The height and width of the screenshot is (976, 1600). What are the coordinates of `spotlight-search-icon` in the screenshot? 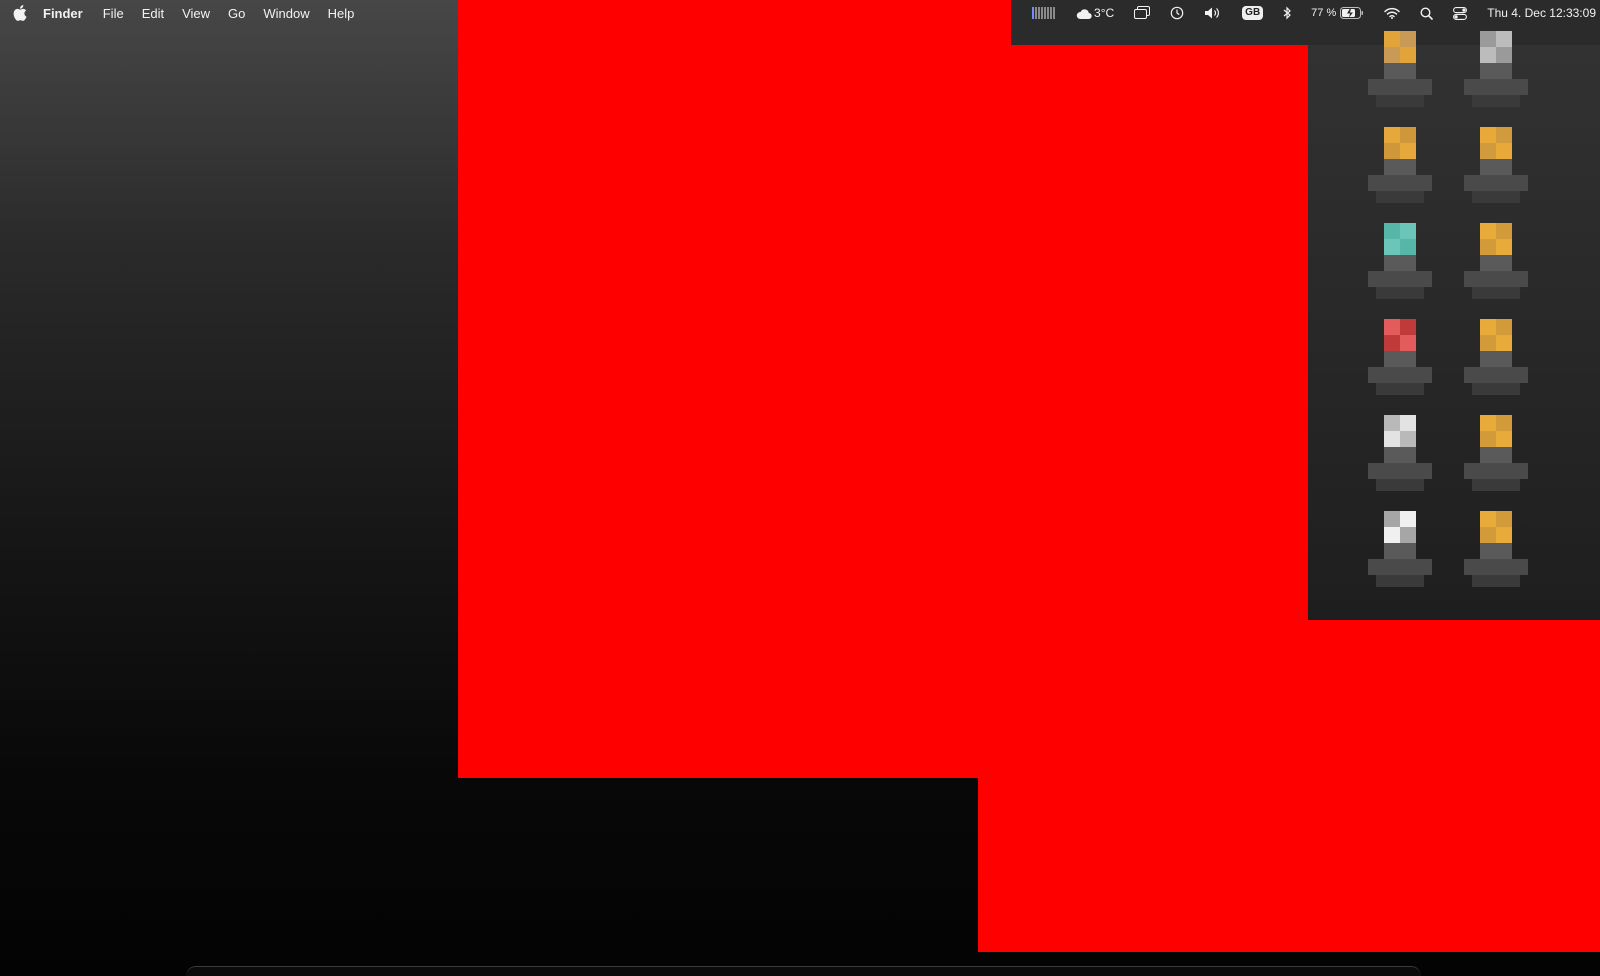 It's located at (1427, 13).